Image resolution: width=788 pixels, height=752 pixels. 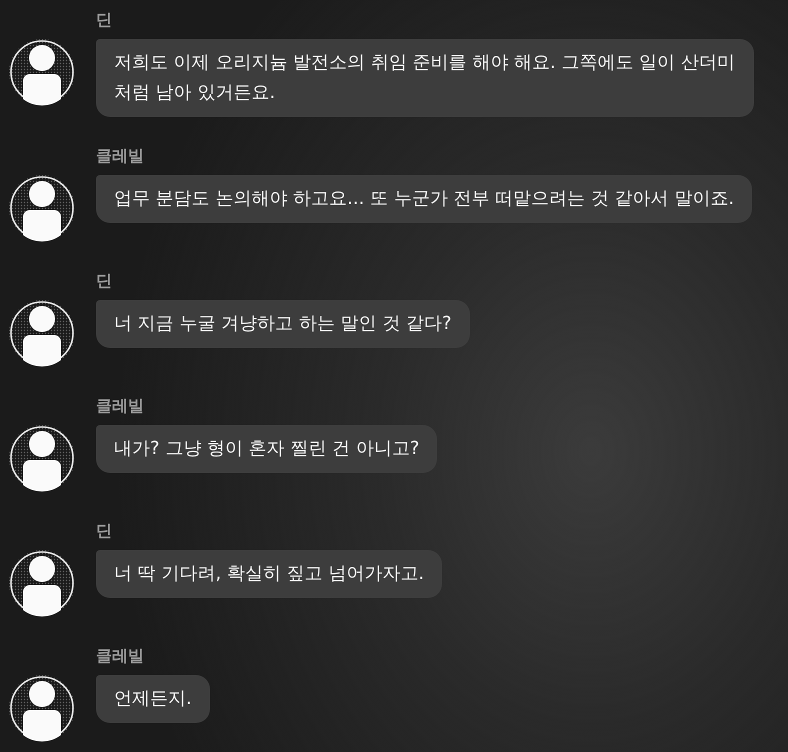 I want to click on message-bubble: 너 지금 누굴 겨냥하고 하는 말인 것 같다?, so click(x=283, y=324).